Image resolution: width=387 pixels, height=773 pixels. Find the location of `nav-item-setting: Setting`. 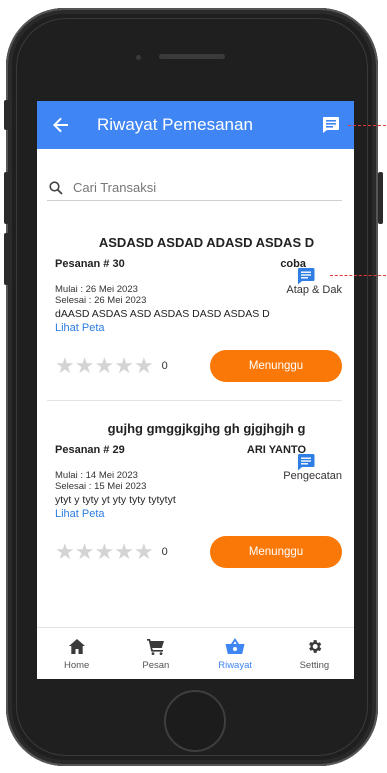

nav-item-setting: Setting is located at coordinates (314, 654).